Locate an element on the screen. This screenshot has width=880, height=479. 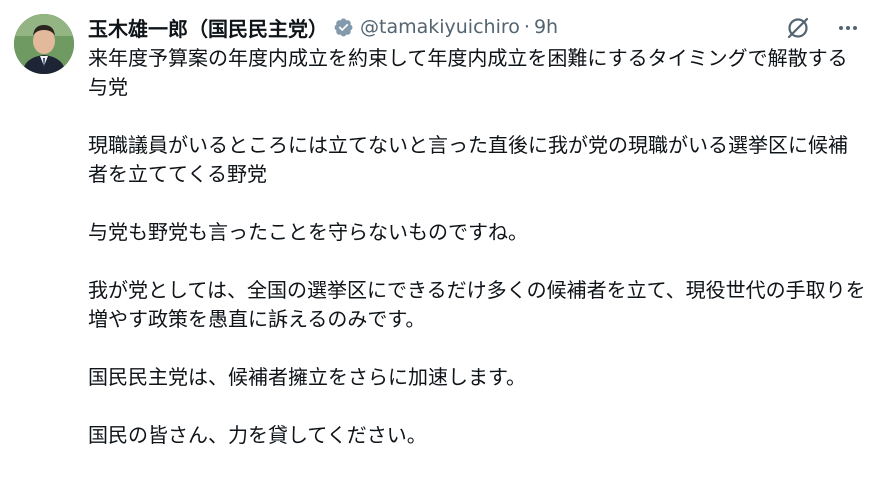
grok-button is located at coordinates (798, 28).